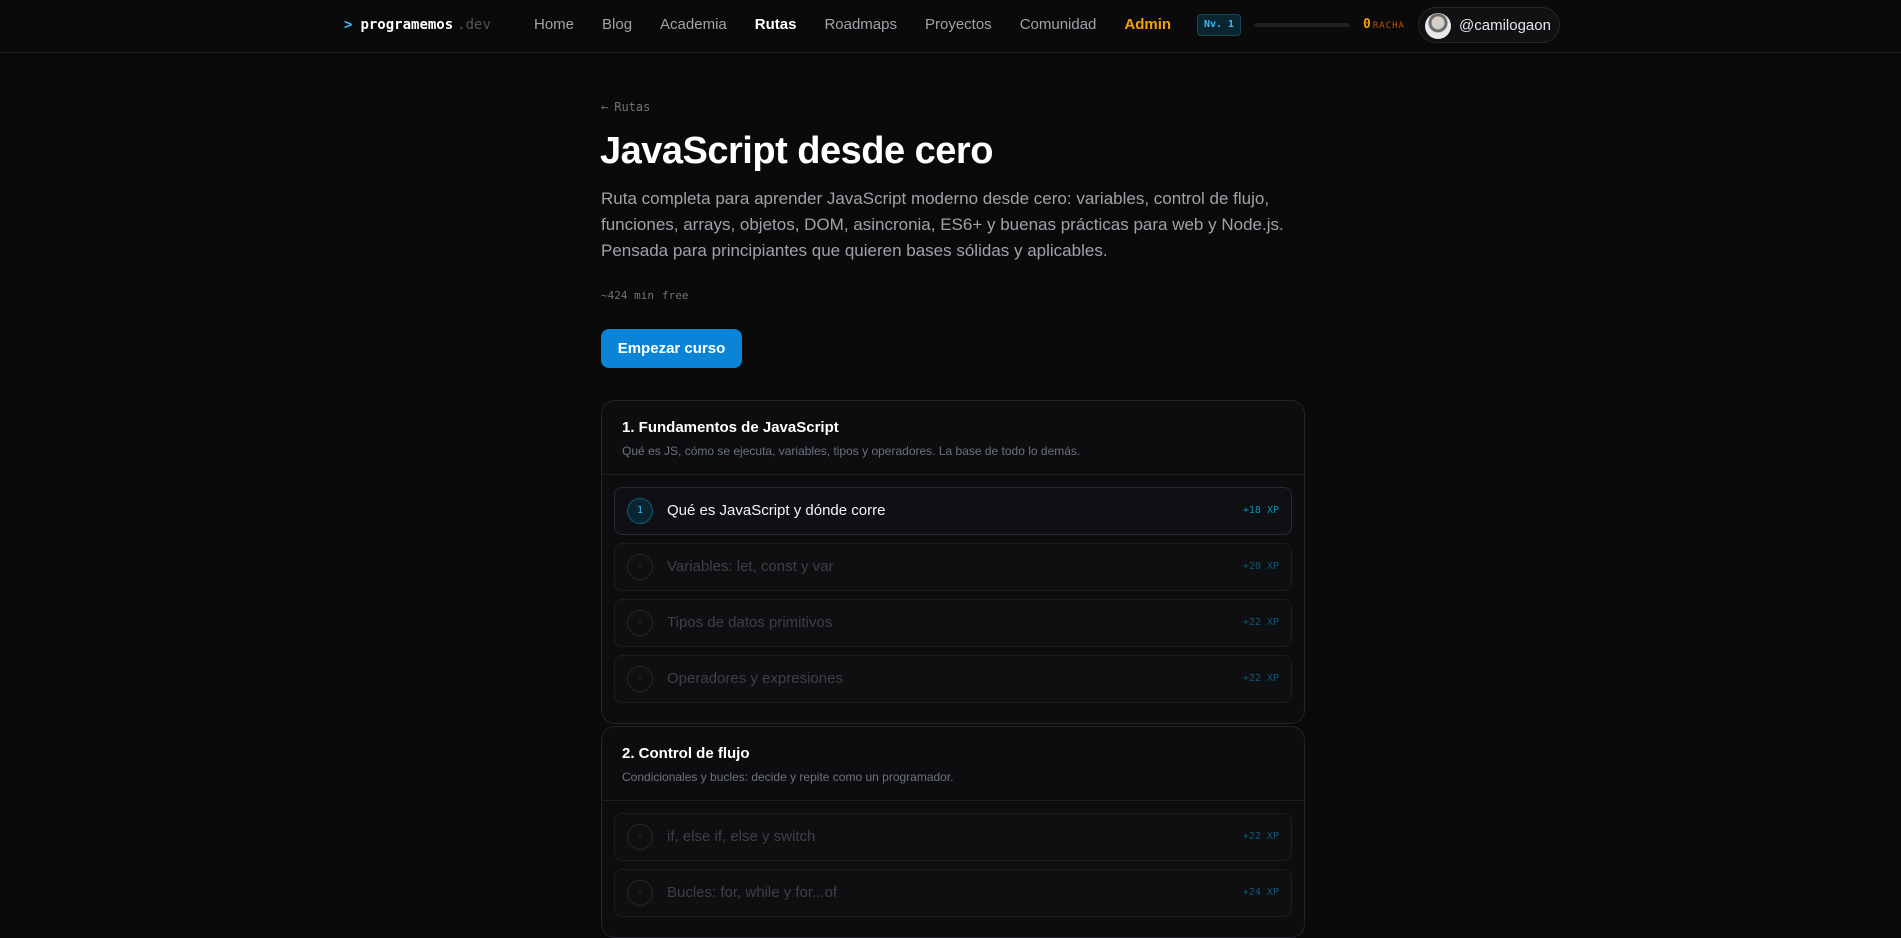 The height and width of the screenshot is (938, 1901). What do you see at coordinates (1367, 24) in the screenshot?
I see `streak-count: 0` at bounding box center [1367, 24].